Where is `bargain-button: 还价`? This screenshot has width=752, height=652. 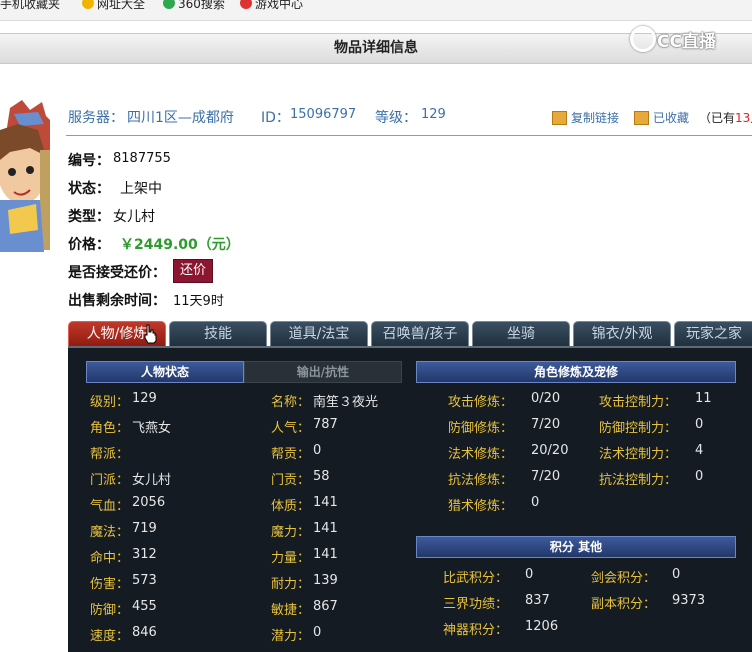 bargain-button: 还价 is located at coordinates (193, 271).